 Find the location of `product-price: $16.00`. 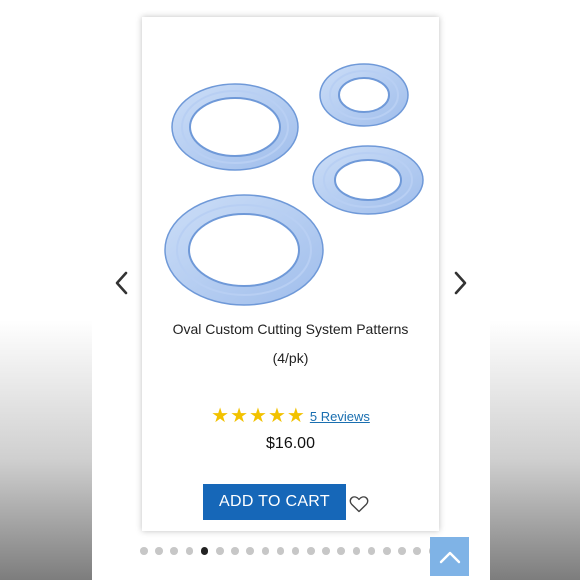

product-price: $16.00 is located at coordinates (290, 443).